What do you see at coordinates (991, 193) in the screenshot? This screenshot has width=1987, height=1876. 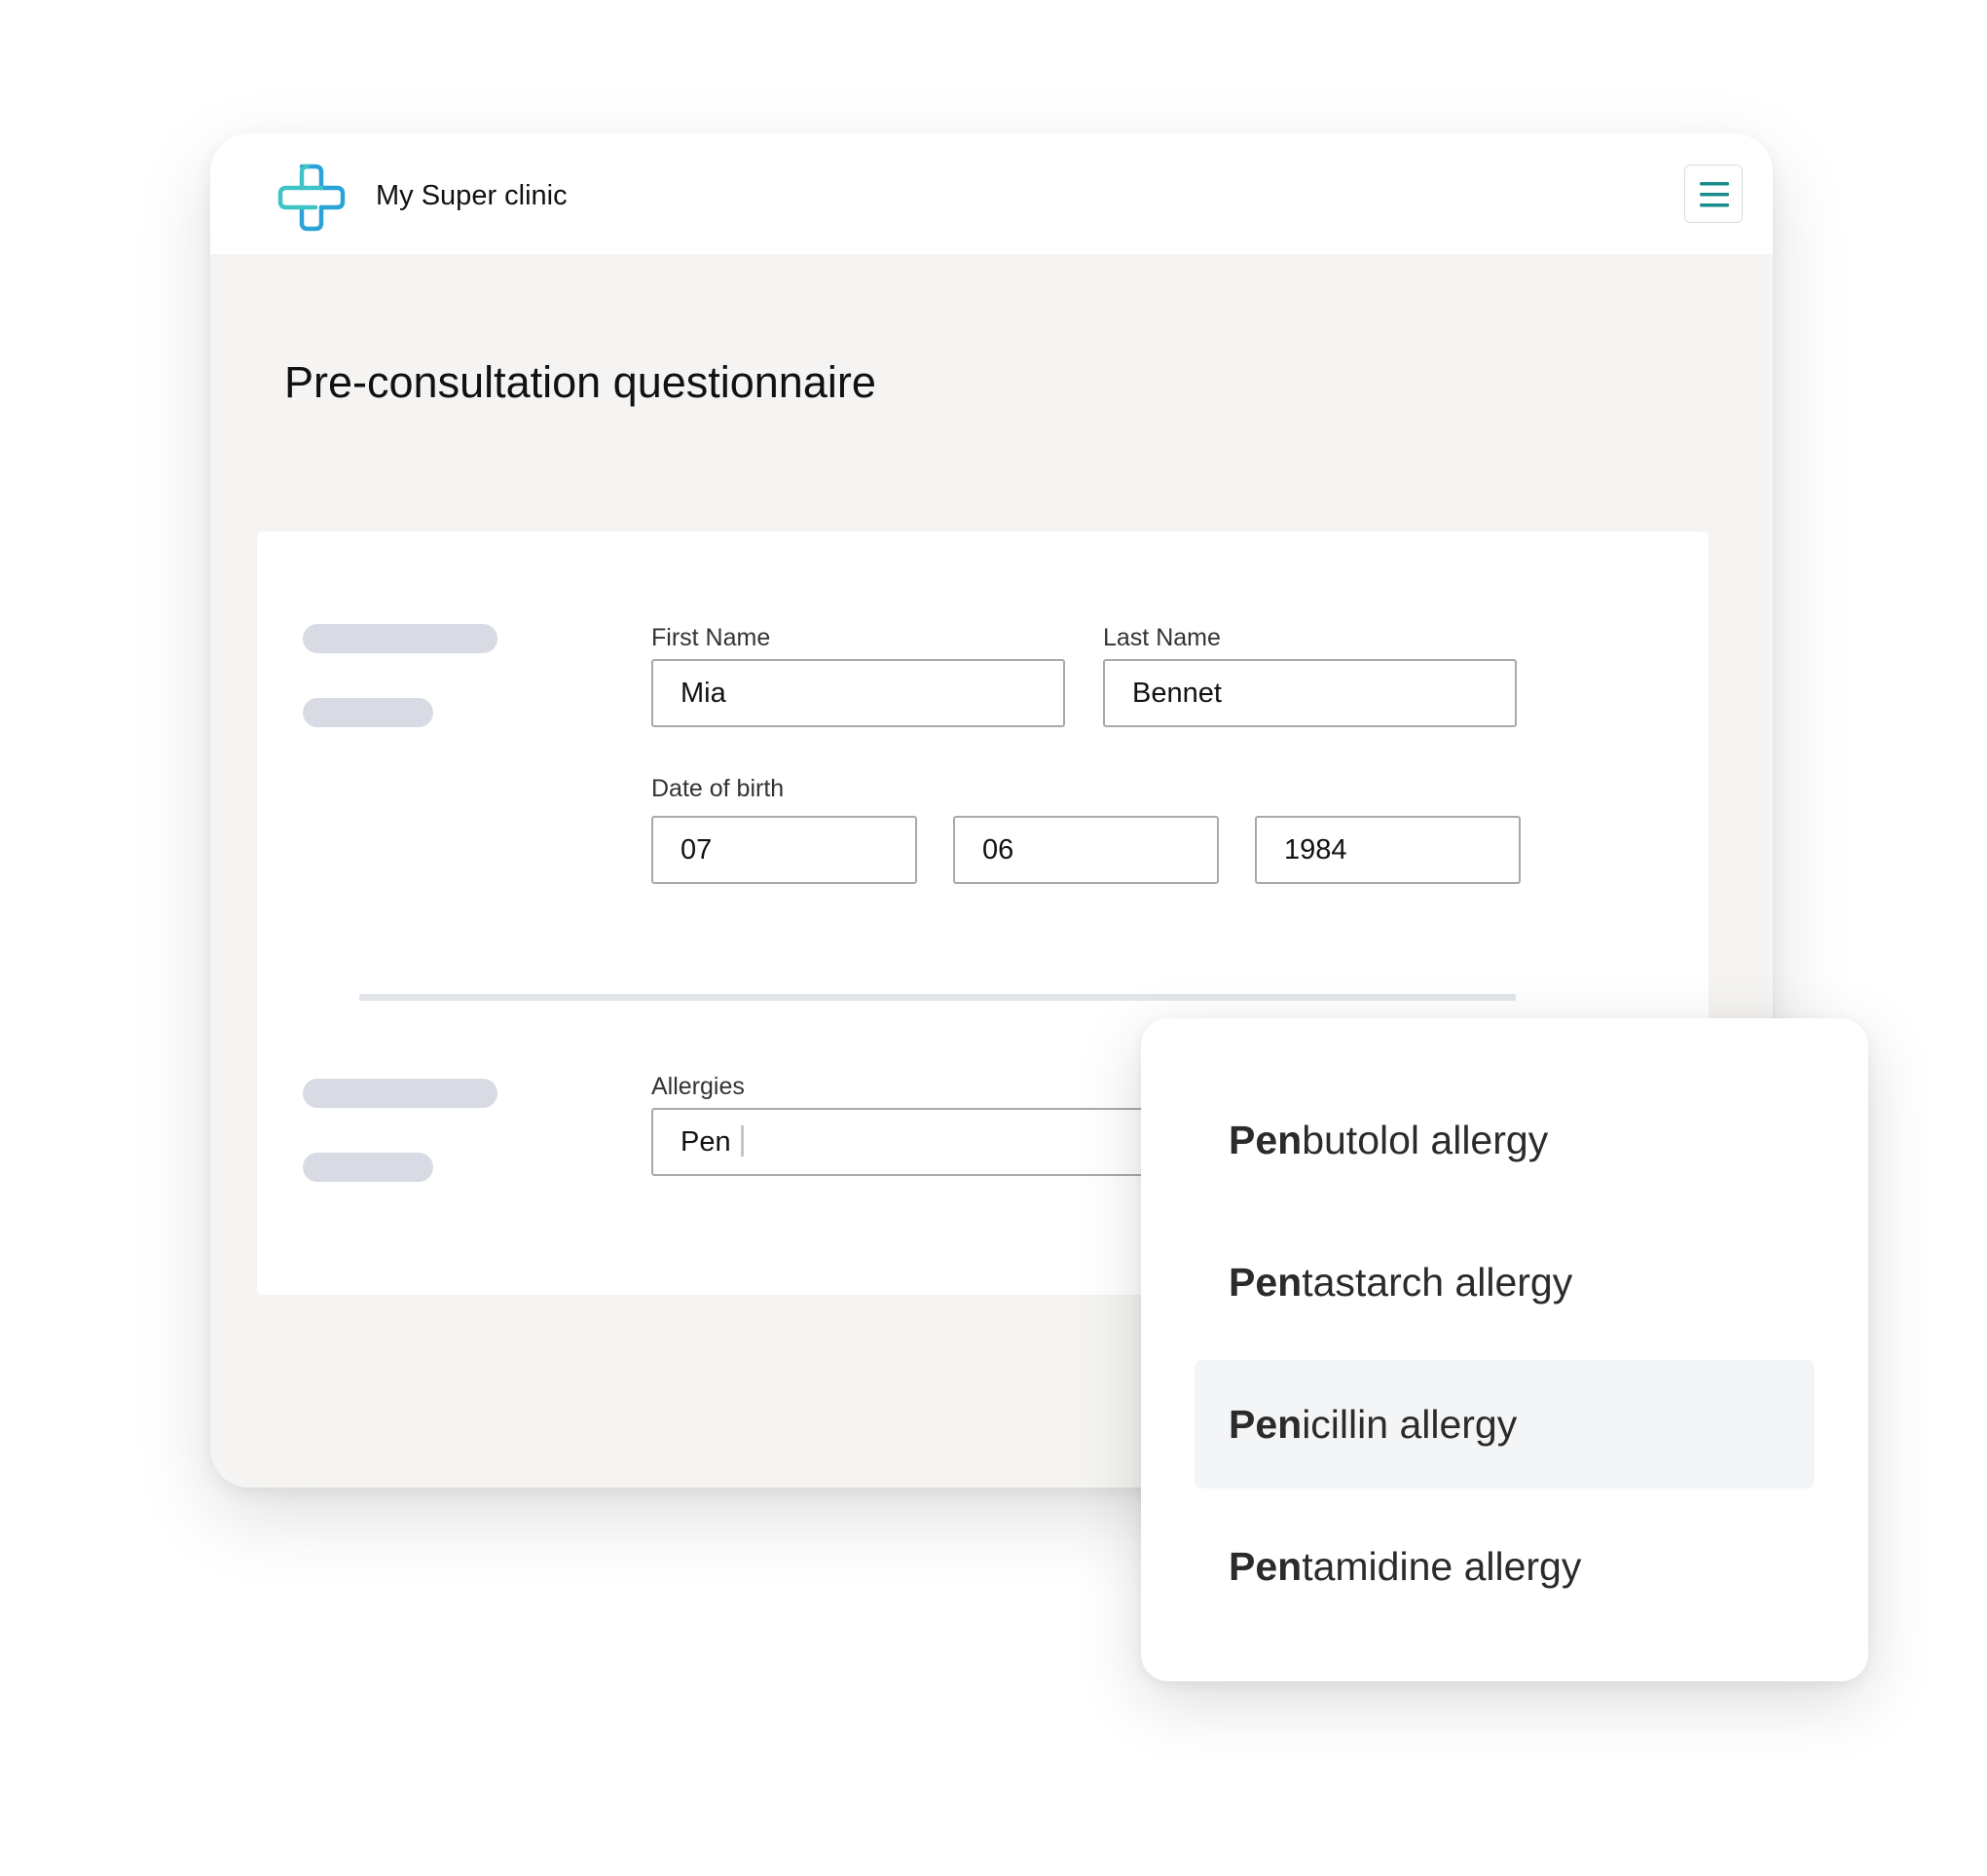 I see `header-bar: My Super clinic` at bounding box center [991, 193].